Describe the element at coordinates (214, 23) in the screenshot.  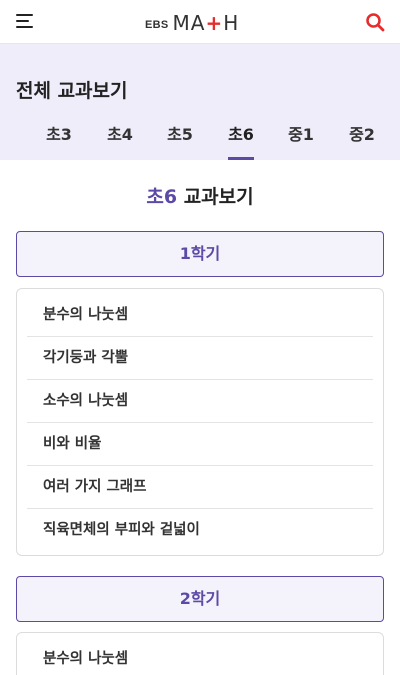
I see `logo-plus: +` at that location.